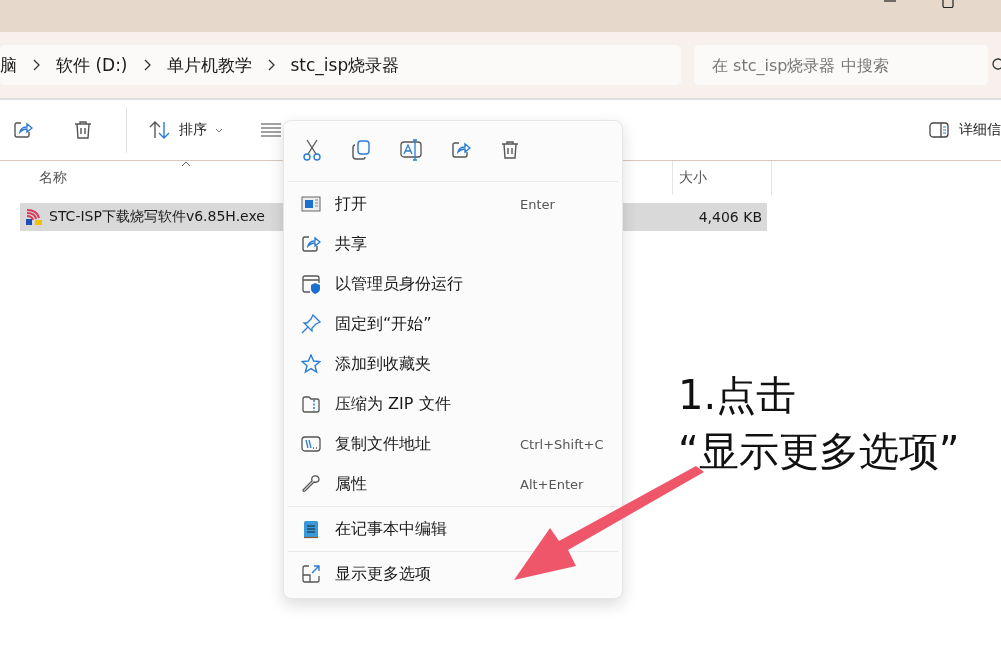  Describe the element at coordinates (730, 217) in the screenshot. I see `file-size: 4,406 KB` at that location.